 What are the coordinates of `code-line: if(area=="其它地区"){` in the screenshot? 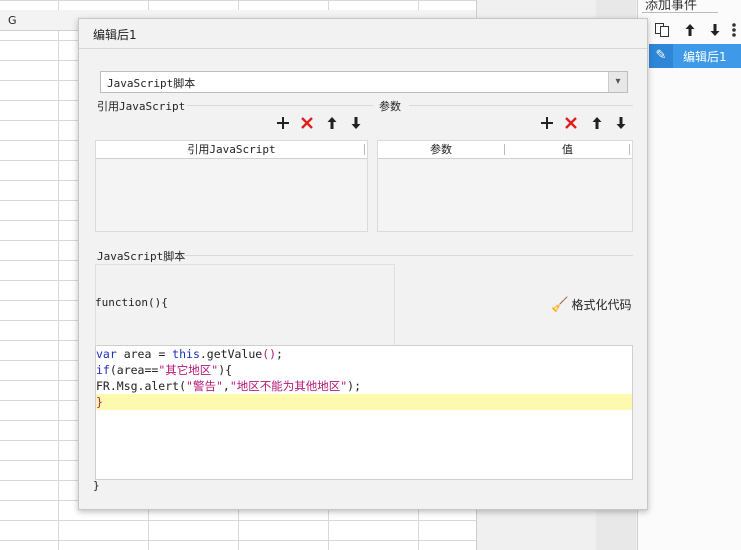 It's located at (364, 370).